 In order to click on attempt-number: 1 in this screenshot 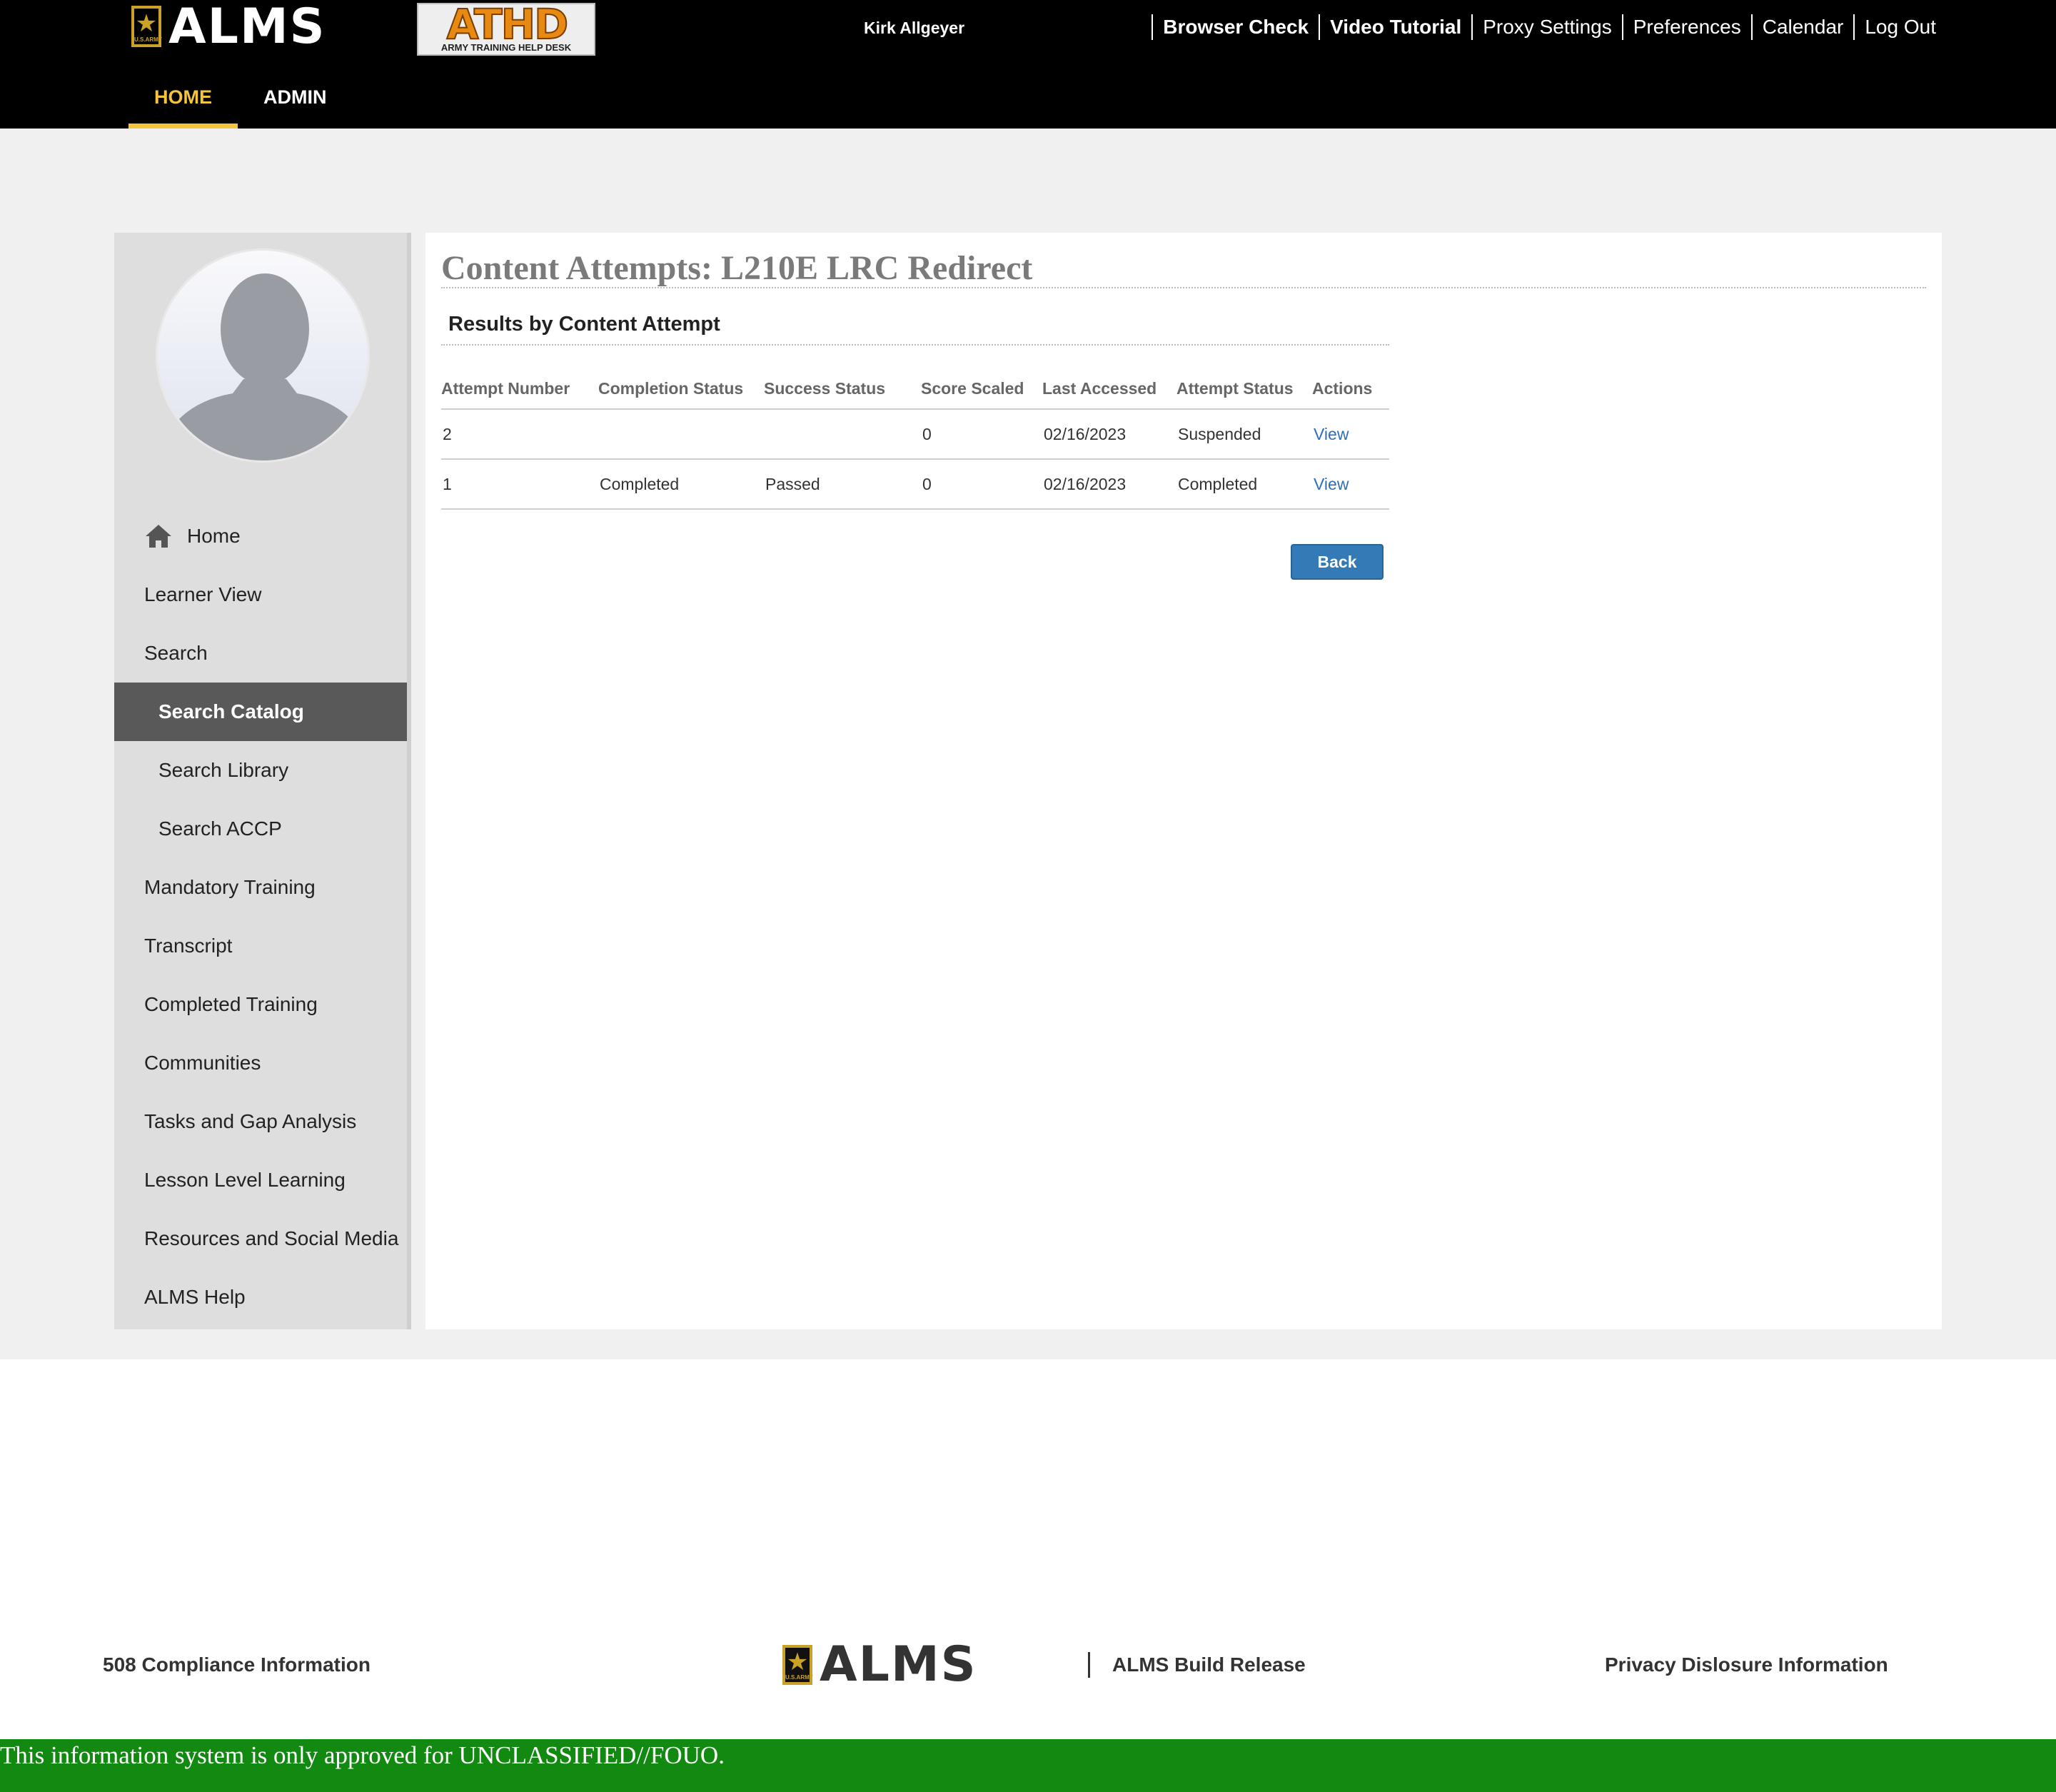, I will do `click(519, 485)`.